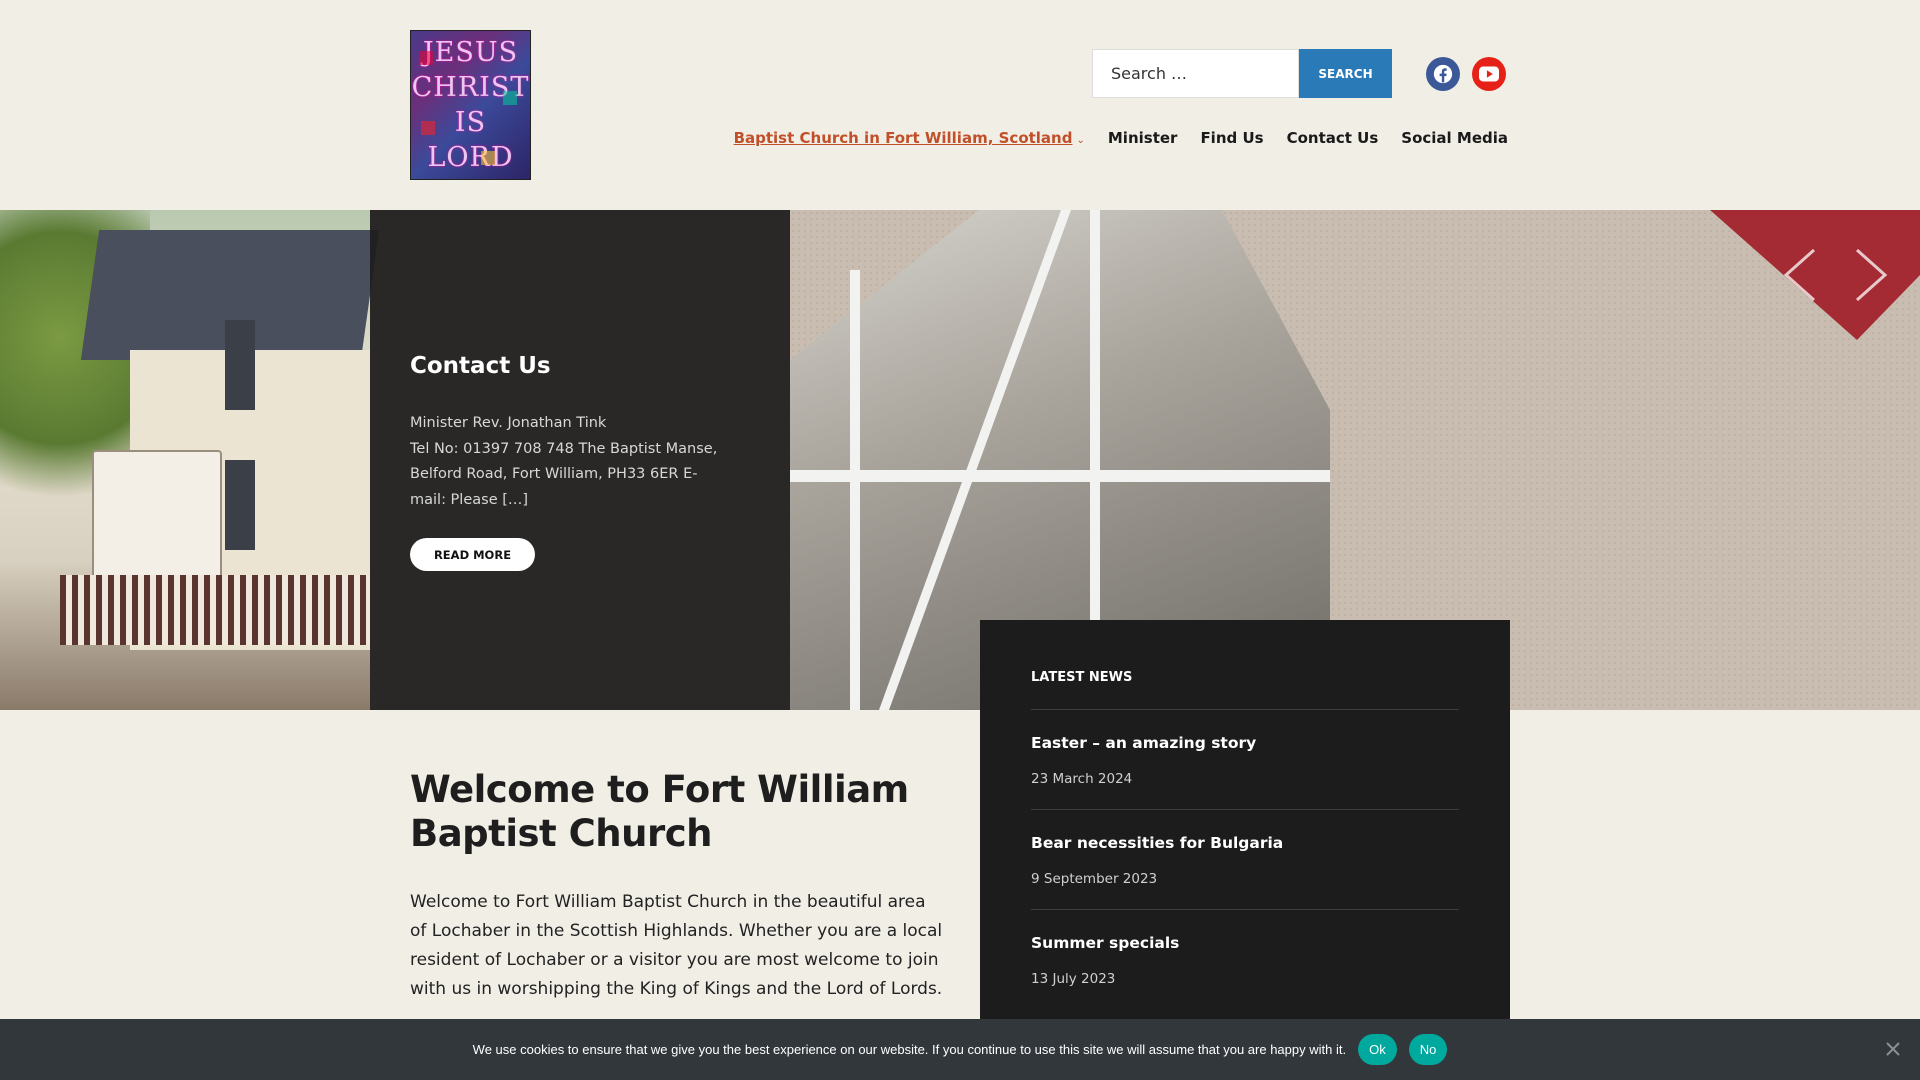 Image resolution: width=1920 pixels, height=1080 pixels. I want to click on facebook-link, so click(1443, 74).